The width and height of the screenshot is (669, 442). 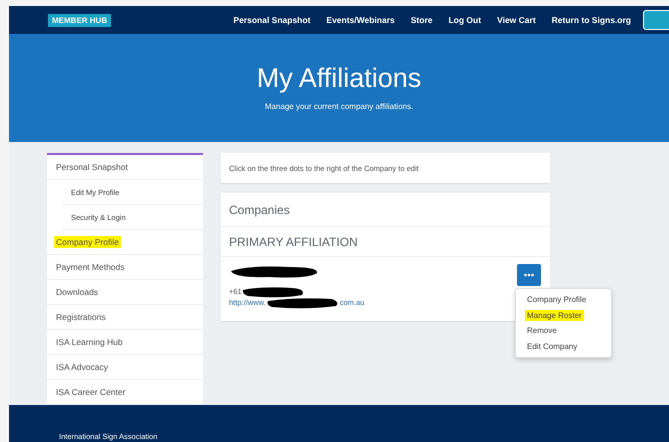 I want to click on dots-icon, so click(x=529, y=275).